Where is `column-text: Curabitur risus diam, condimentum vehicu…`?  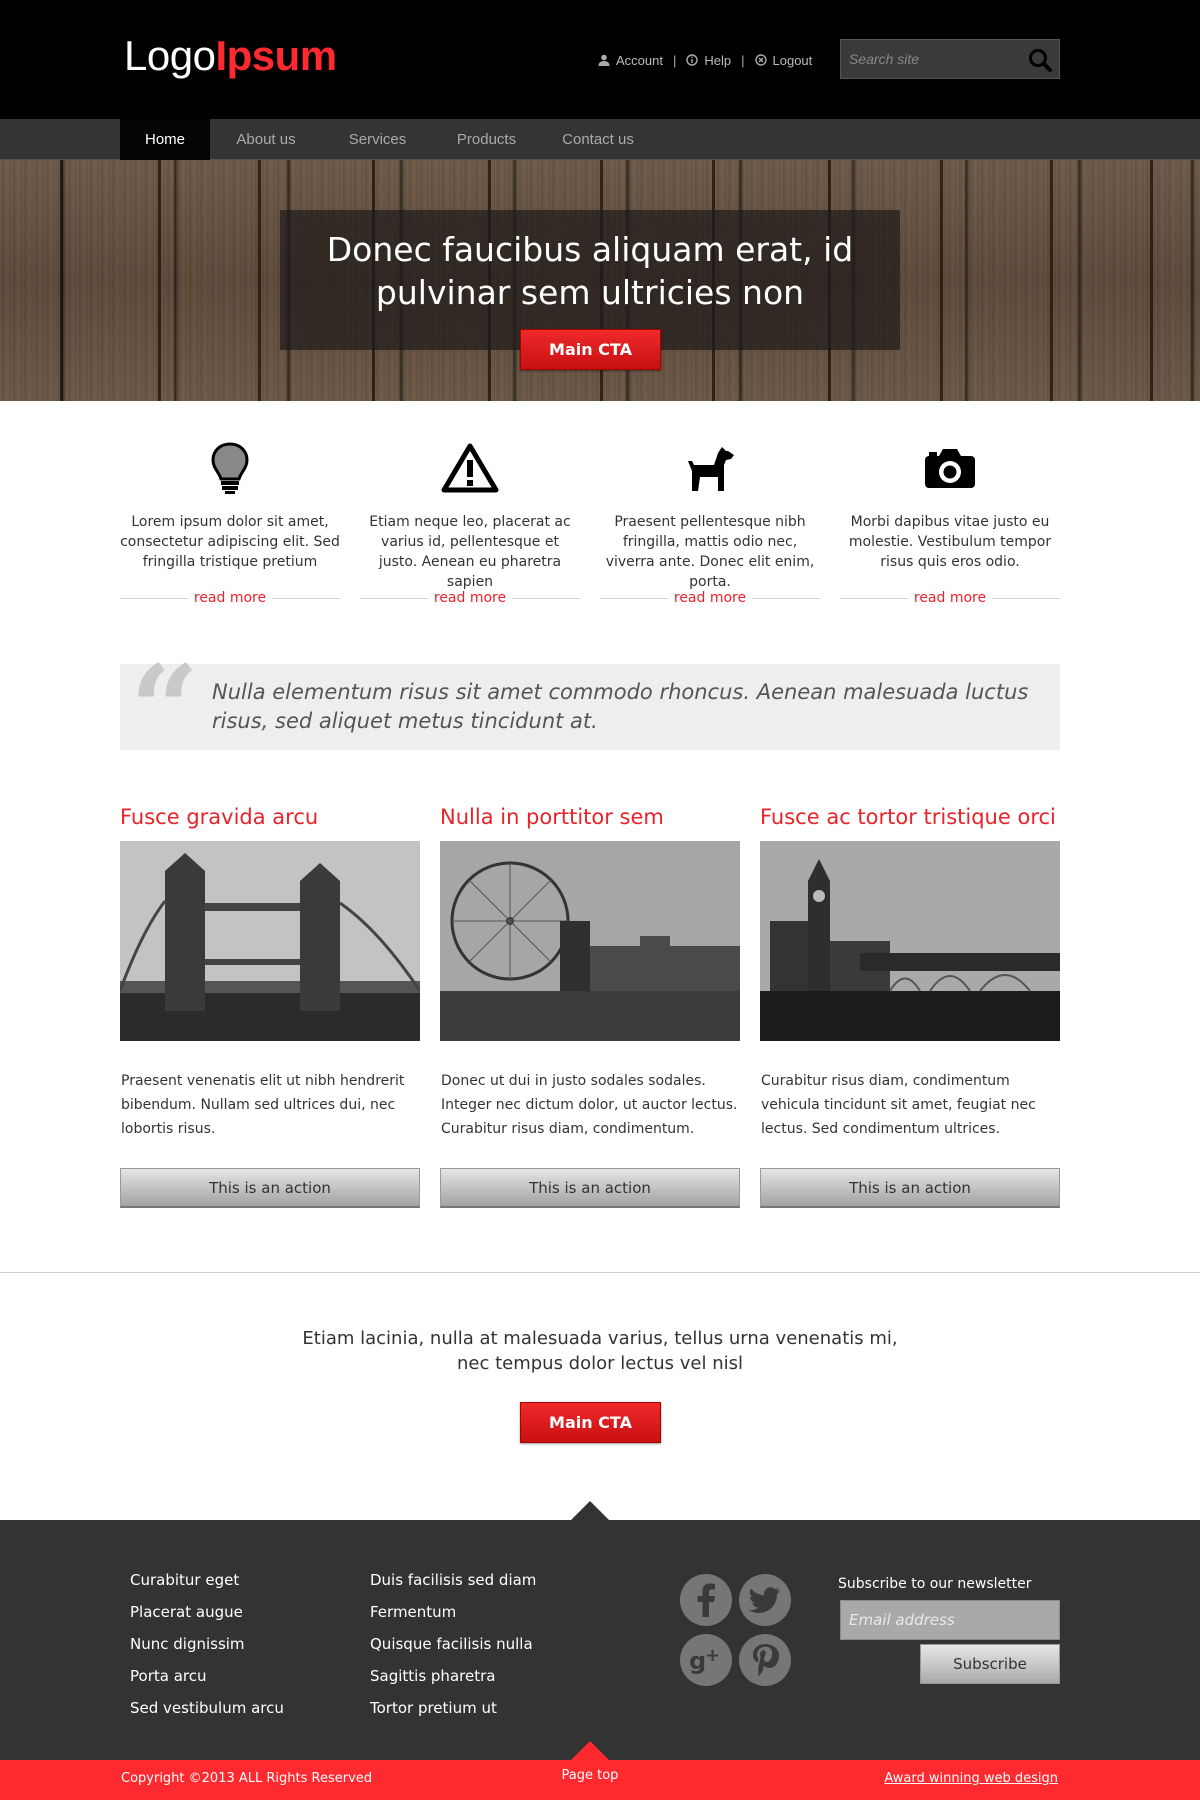 column-text: Curabitur risus diam, condimentum vehicu… is located at coordinates (898, 1105).